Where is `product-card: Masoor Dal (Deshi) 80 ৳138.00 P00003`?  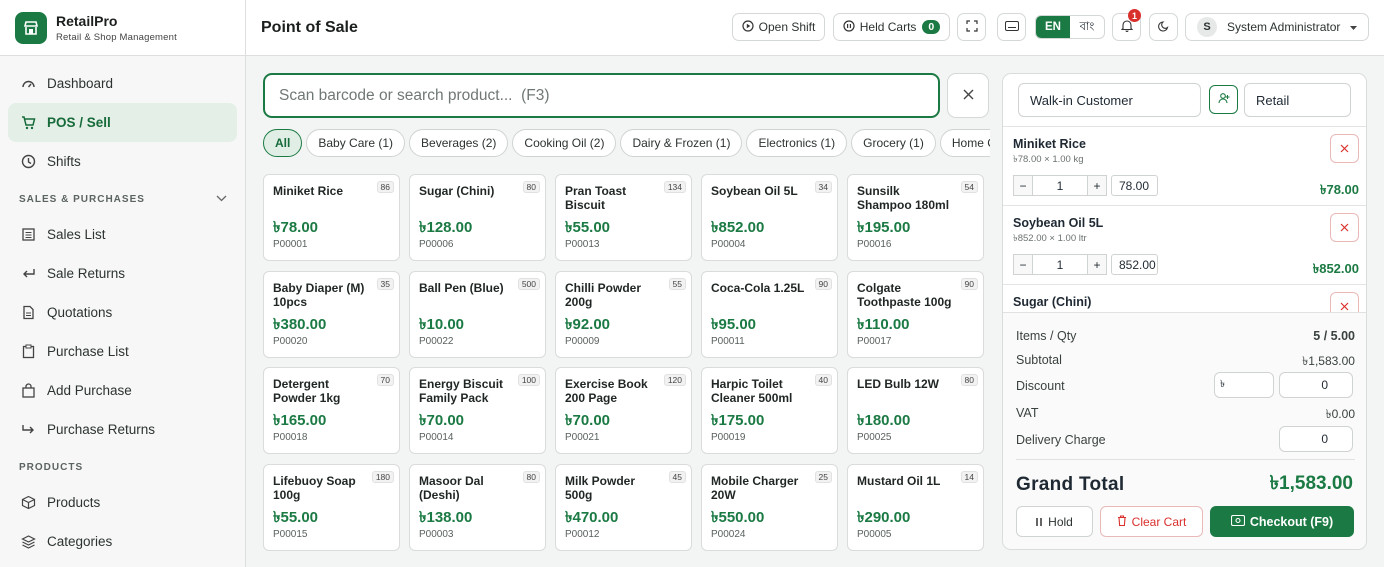 product-card: Masoor Dal (Deshi) 80 ৳138.00 P00003 is located at coordinates (477, 507).